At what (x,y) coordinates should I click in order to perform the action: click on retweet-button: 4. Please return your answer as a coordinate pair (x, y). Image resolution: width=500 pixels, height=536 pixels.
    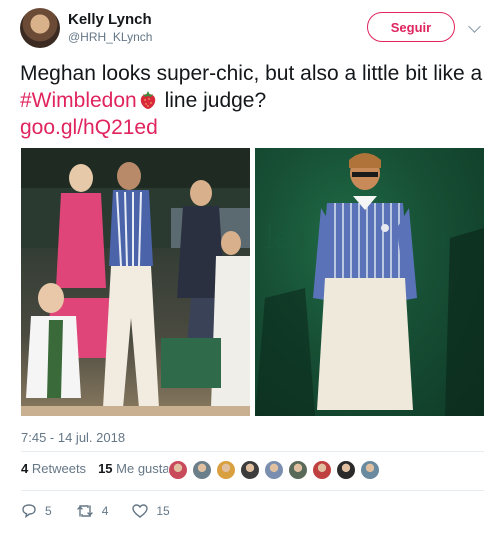
    Looking at the image, I should click on (92, 511).